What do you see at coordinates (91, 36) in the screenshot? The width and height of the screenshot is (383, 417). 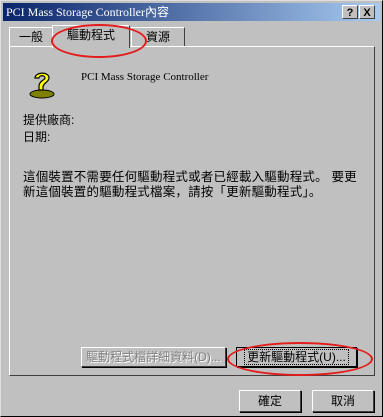 I see `tab-driver: 驅動程式` at bounding box center [91, 36].